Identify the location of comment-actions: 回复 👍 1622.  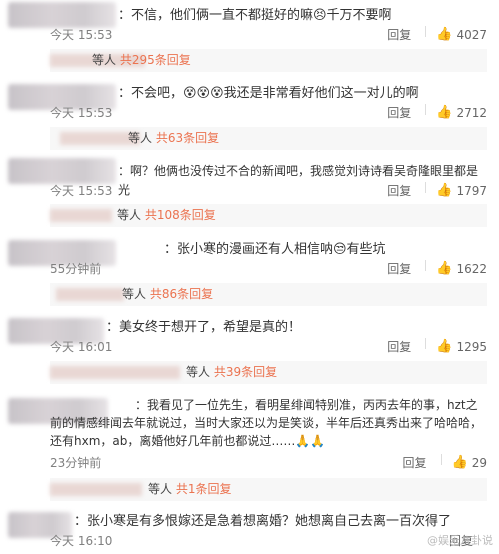
(437, 268).